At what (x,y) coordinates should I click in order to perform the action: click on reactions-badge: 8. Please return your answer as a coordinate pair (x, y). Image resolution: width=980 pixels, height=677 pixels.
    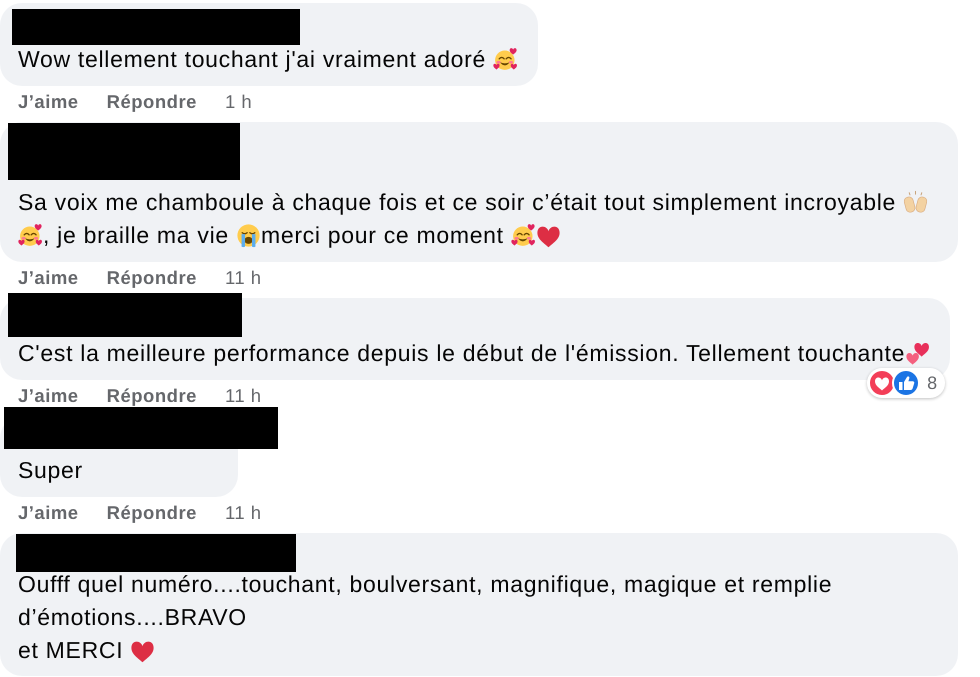
    Looking at the image, I should click on (906, 383).